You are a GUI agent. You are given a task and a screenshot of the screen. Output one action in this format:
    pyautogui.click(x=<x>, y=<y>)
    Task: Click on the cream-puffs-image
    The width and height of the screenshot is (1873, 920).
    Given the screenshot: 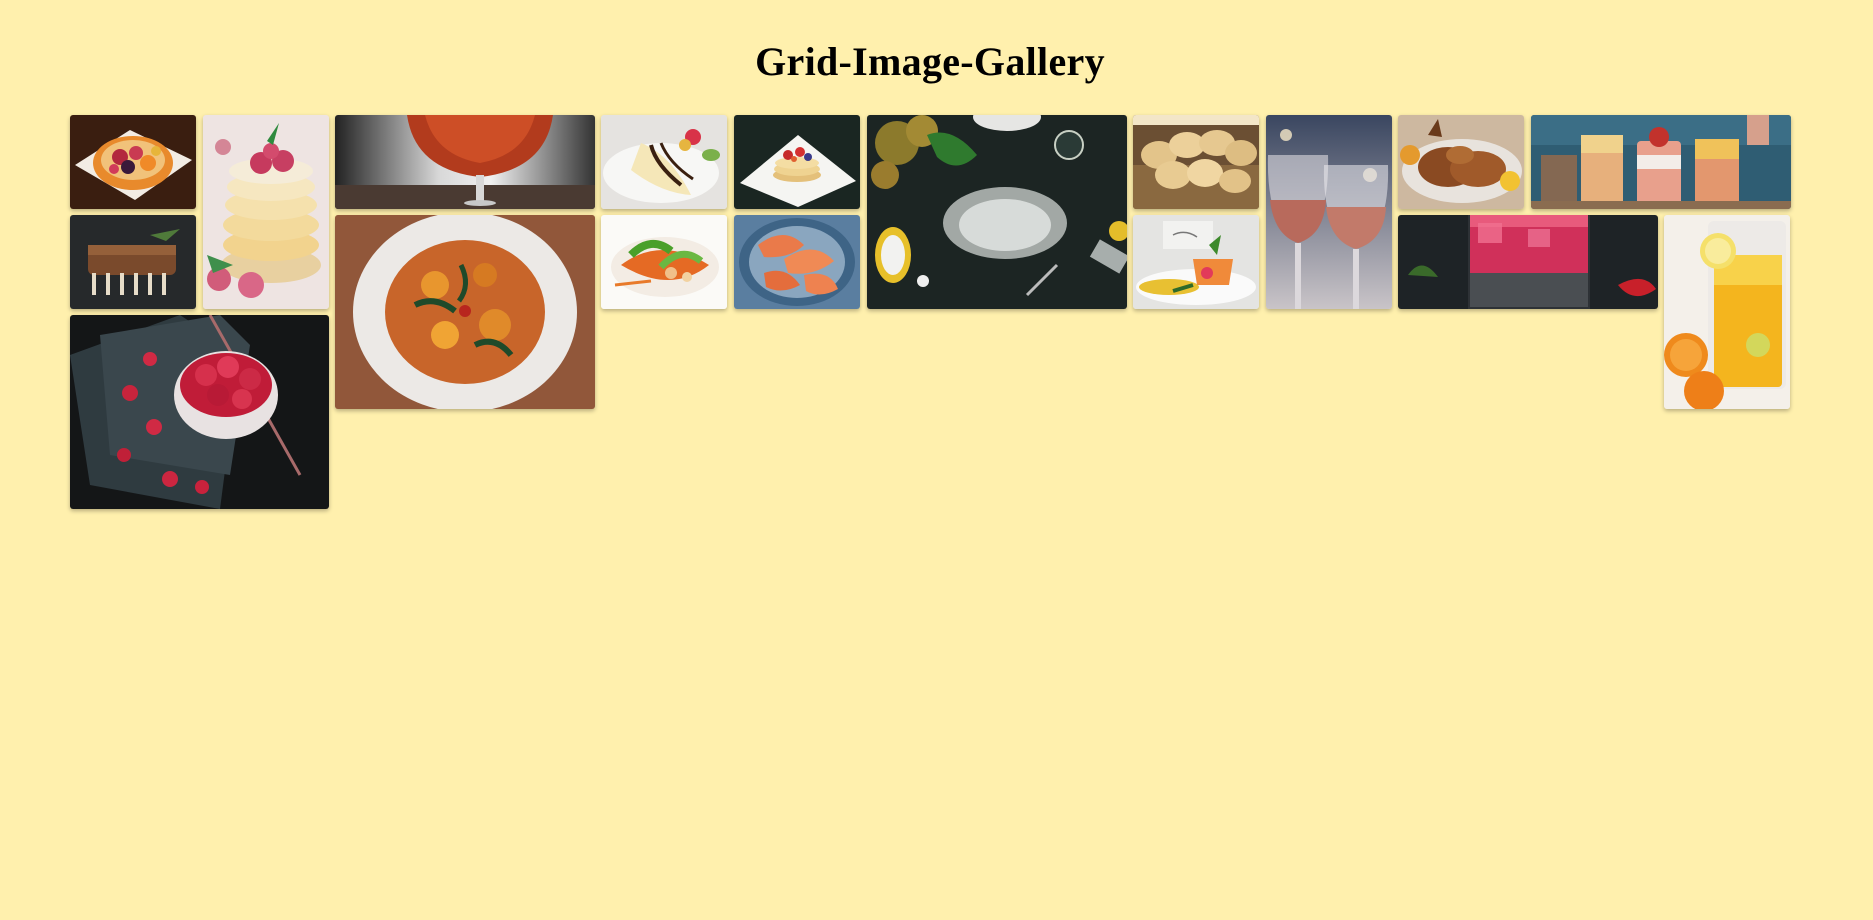 What is the action you would take?
    pyautogui.click(x=1196, y=162)
    